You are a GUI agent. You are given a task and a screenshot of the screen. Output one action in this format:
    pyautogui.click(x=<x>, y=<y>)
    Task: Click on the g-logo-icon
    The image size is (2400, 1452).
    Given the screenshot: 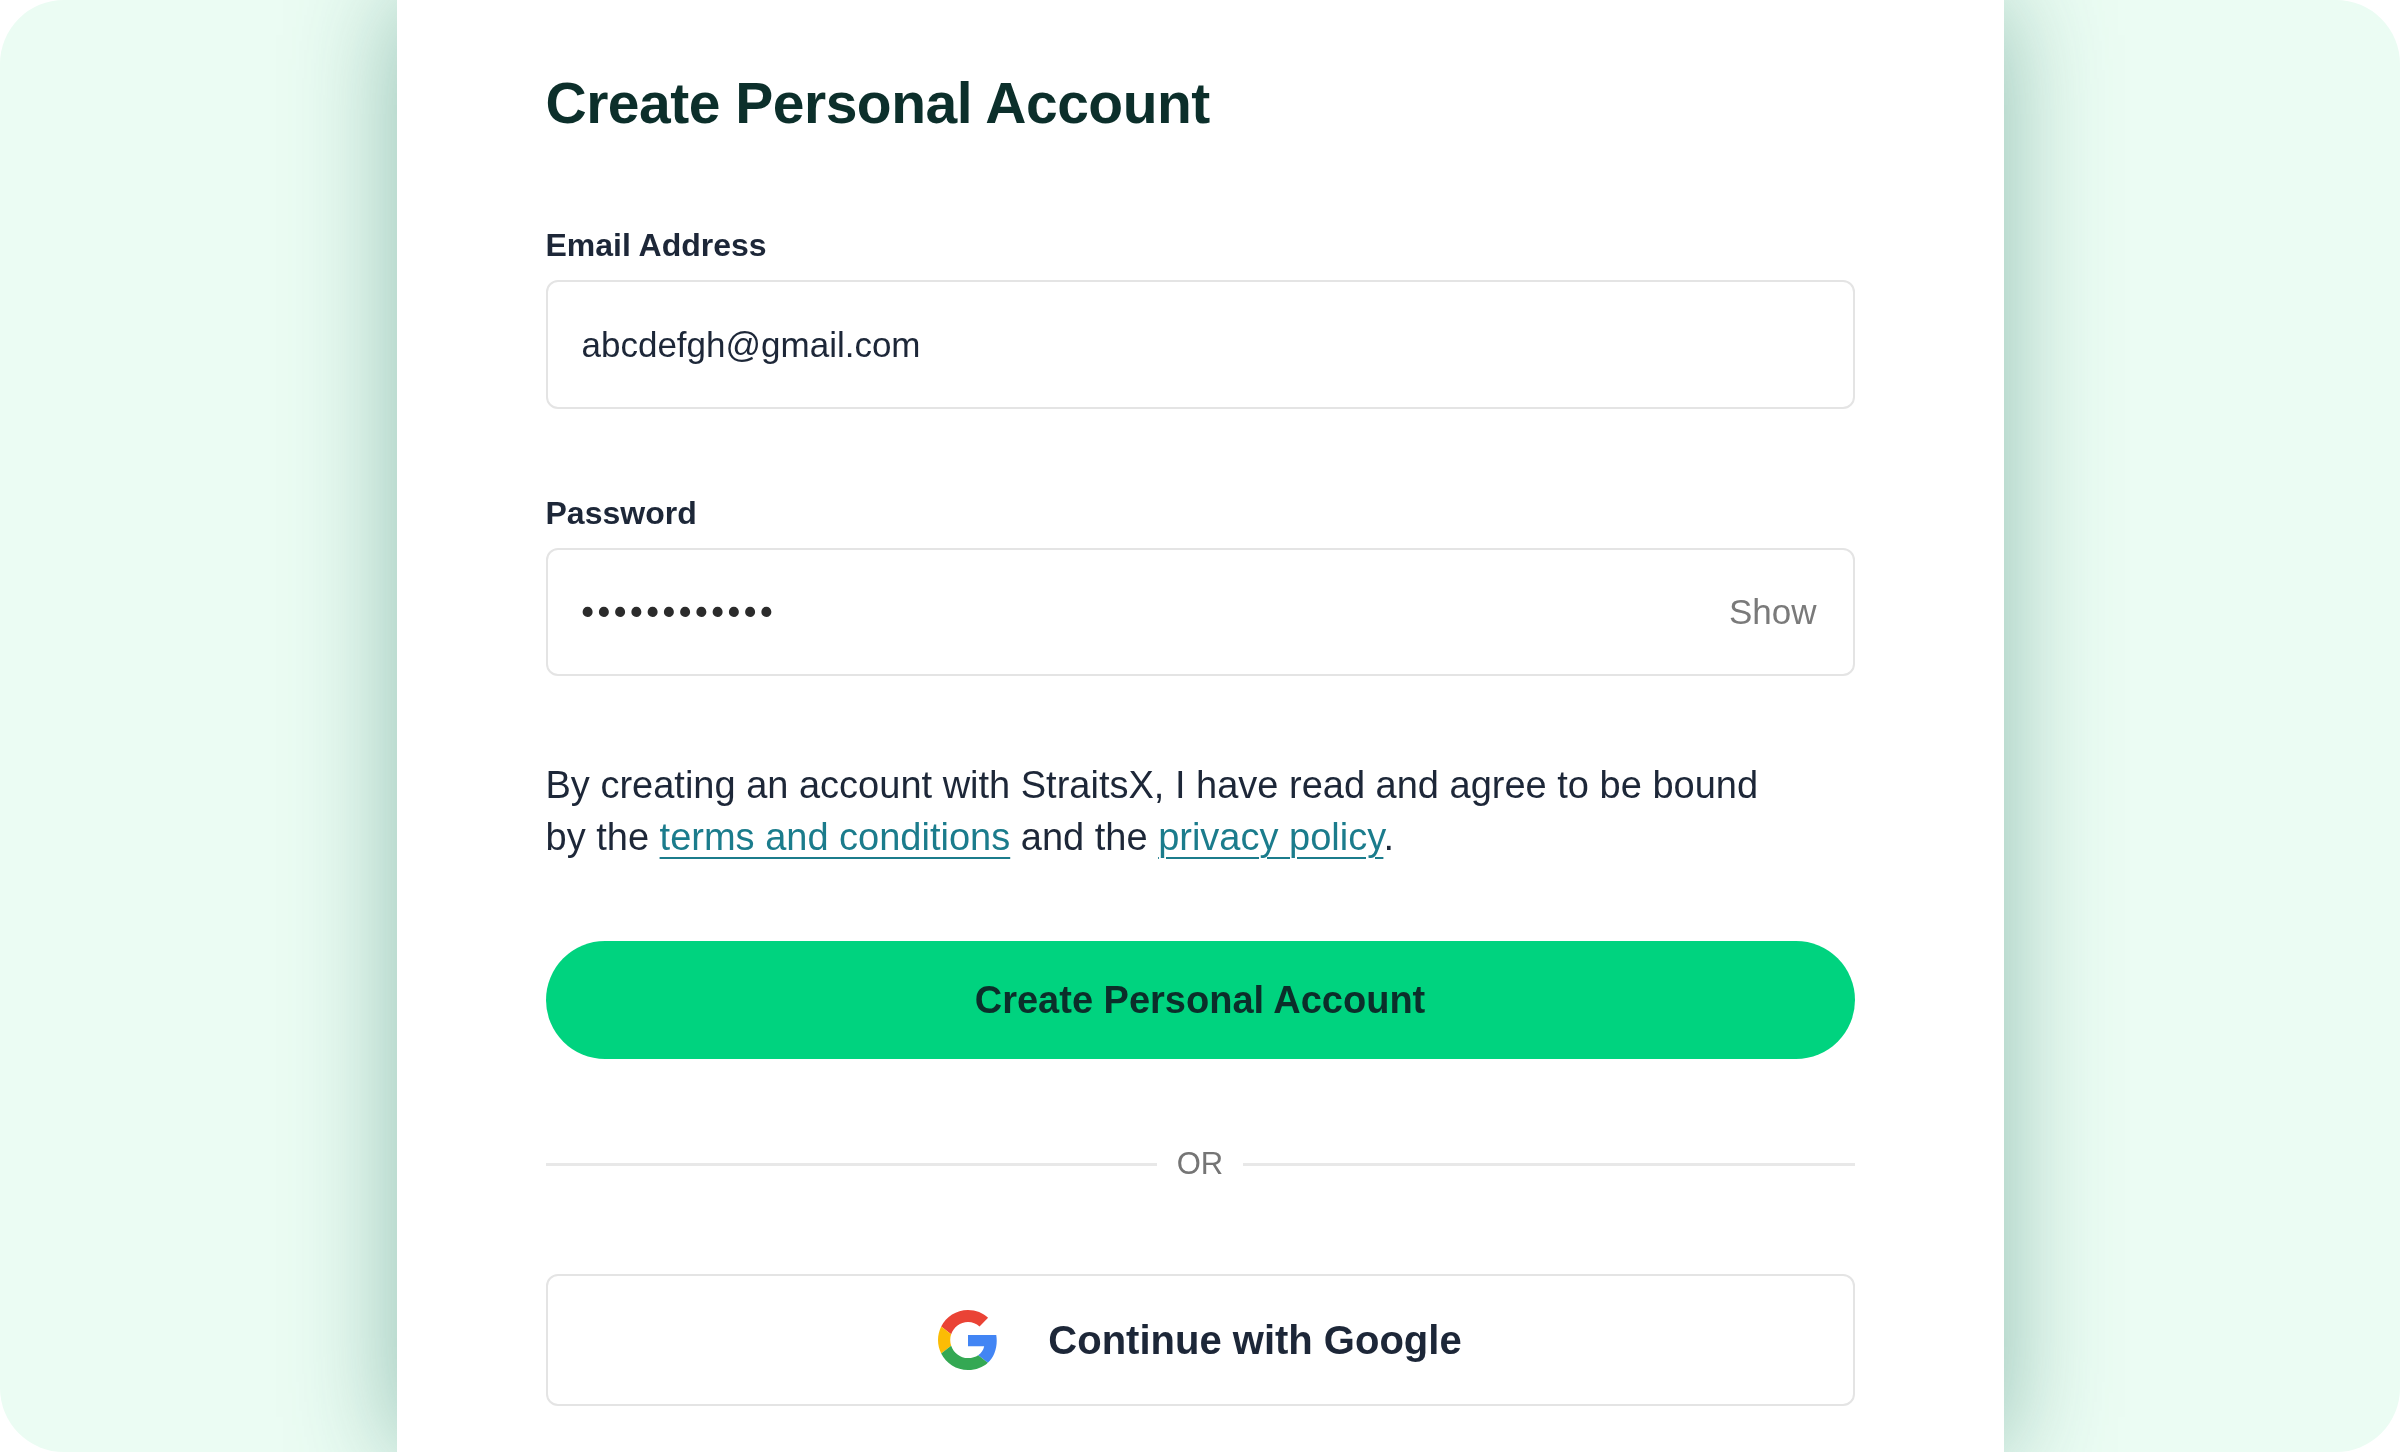 What is the action you would take?
    pyautogui.click(x=968, y=1340)
    